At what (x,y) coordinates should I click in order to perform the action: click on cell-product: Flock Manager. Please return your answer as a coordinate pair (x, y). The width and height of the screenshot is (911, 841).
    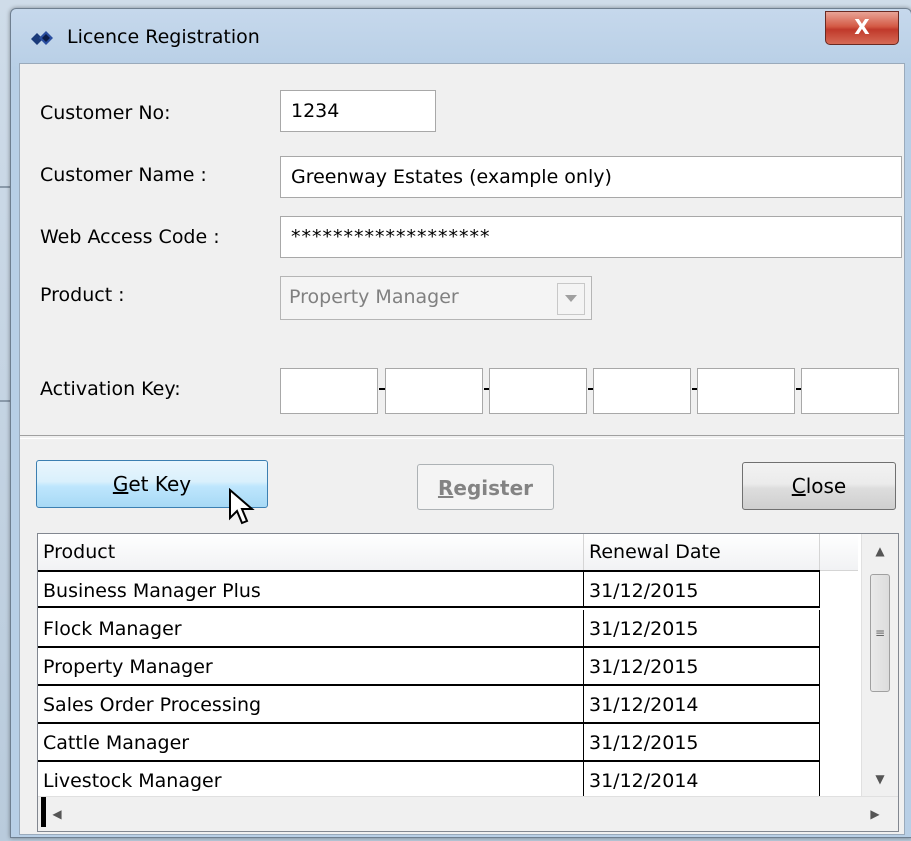
    Looking at the image, I should click on (311, 629).